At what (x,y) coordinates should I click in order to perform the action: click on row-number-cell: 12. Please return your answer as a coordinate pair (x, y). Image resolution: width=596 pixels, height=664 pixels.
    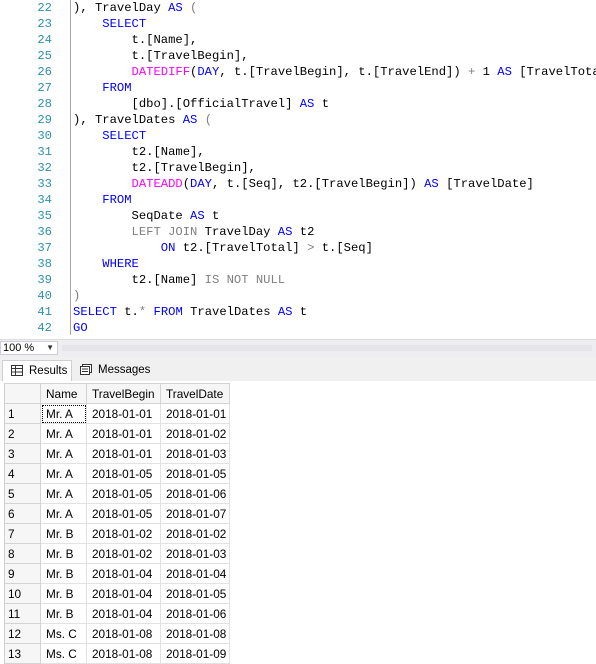
    Looking at the image, I should click on (22, 633).